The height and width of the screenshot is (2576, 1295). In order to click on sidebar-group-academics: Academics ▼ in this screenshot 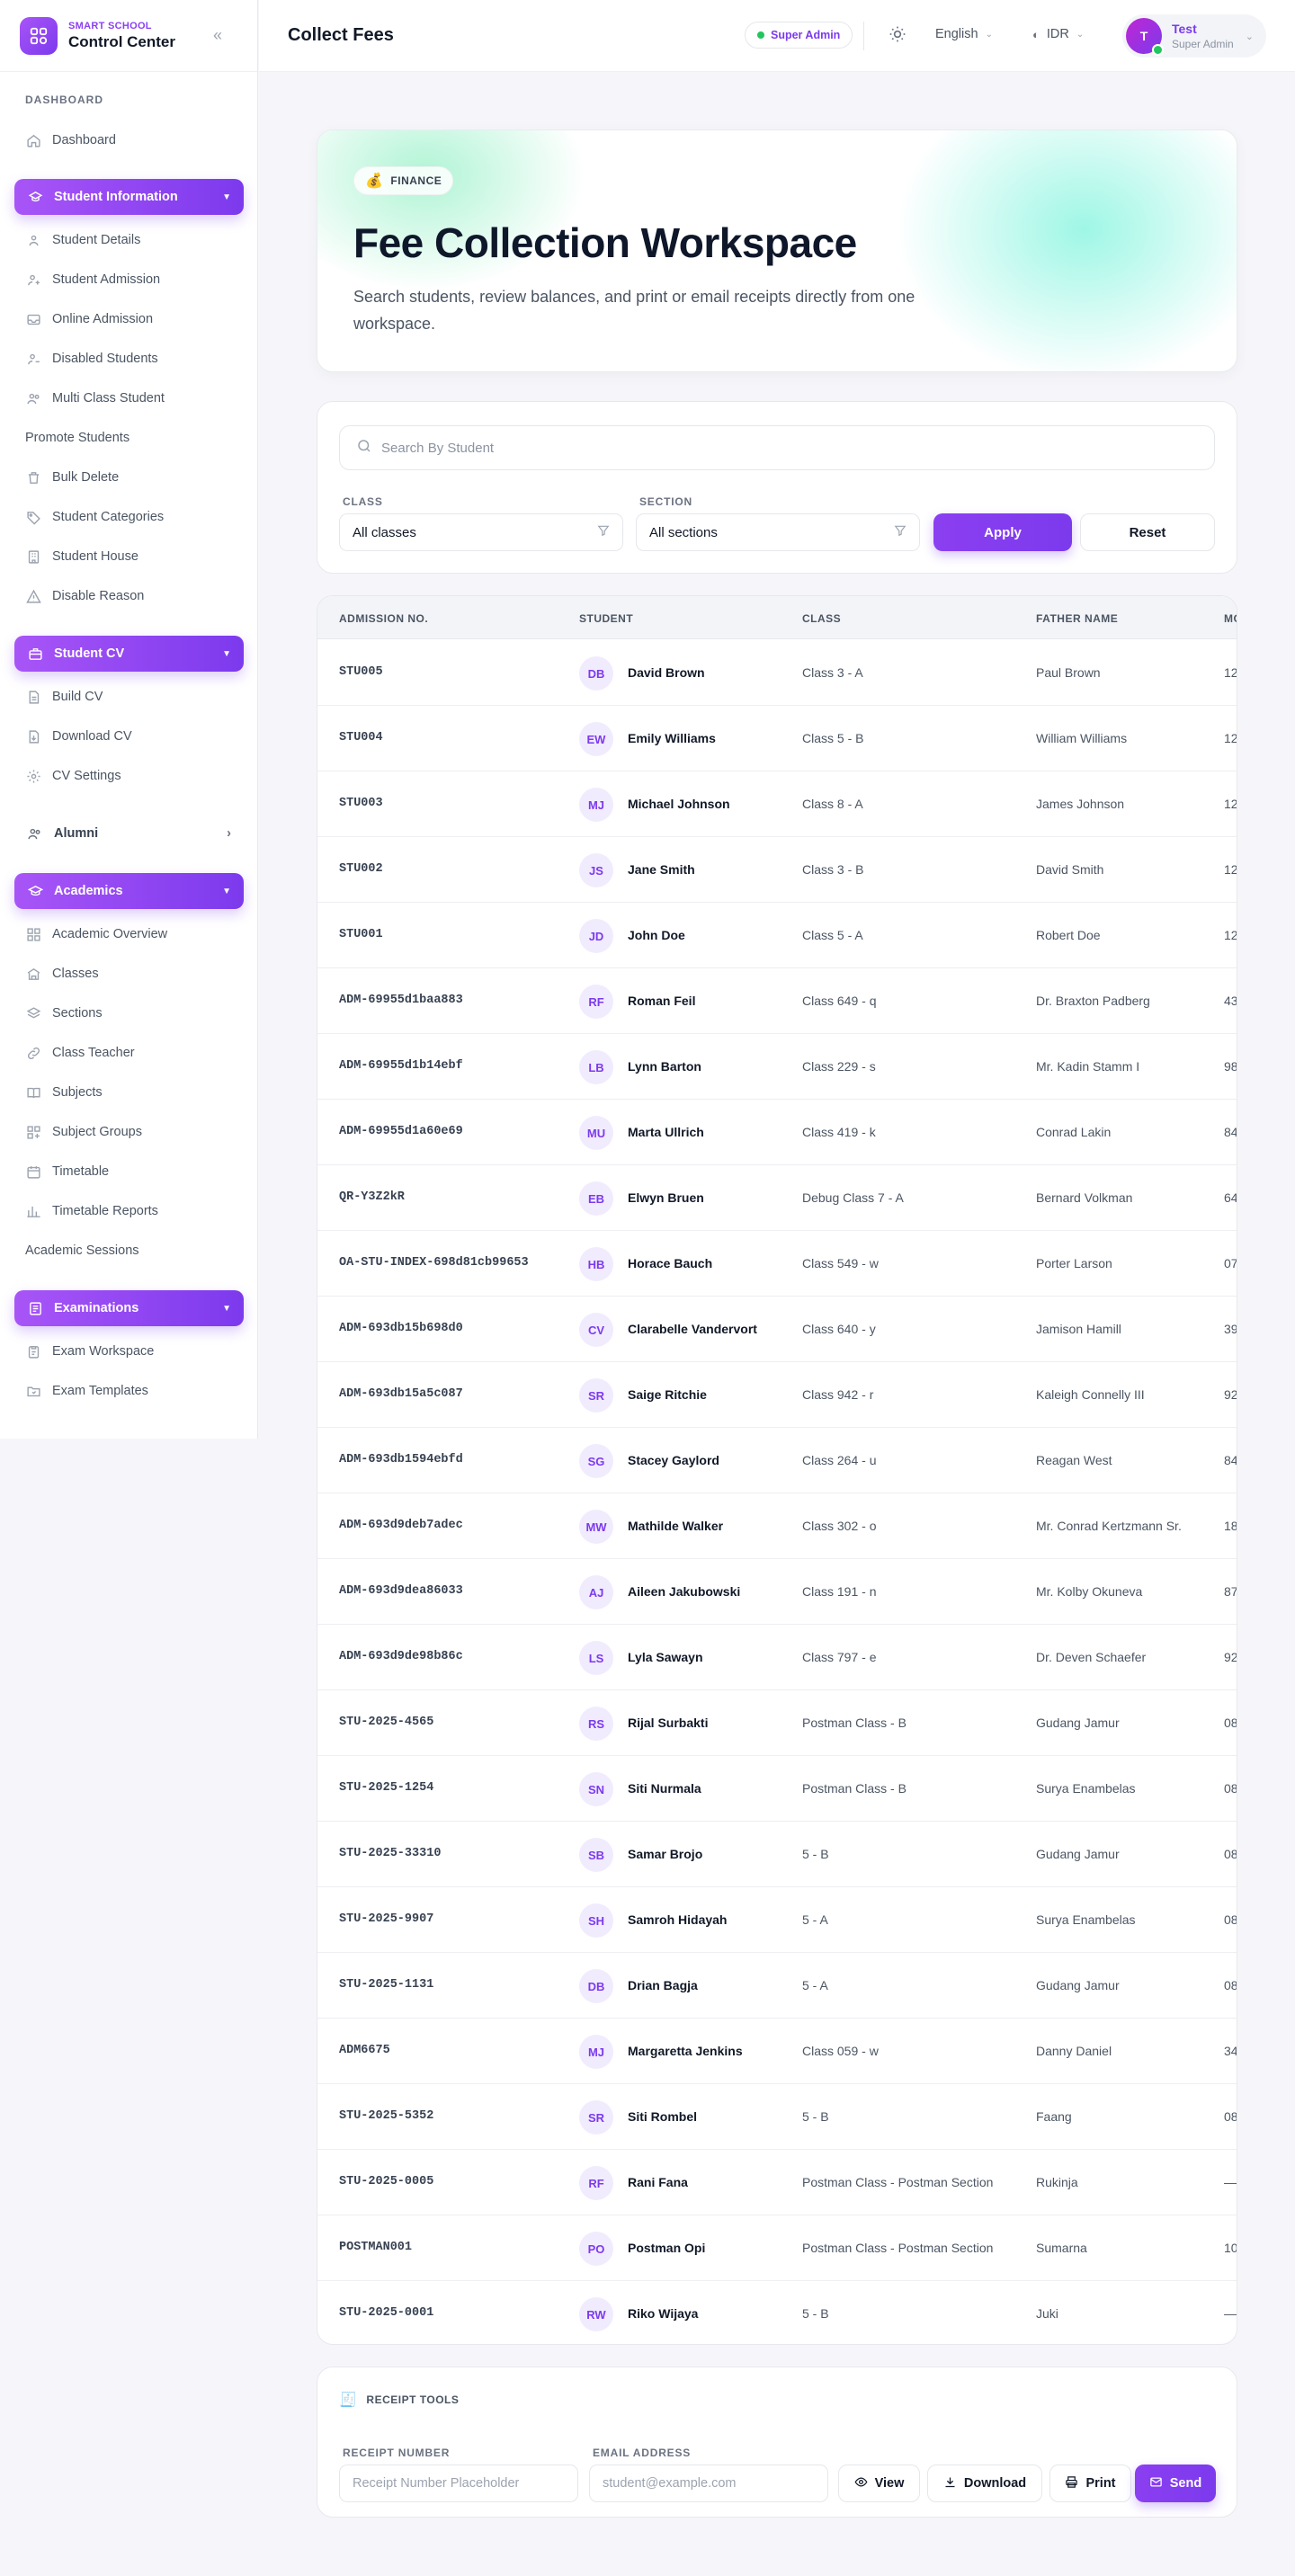, I will do `click(129, 891)`.